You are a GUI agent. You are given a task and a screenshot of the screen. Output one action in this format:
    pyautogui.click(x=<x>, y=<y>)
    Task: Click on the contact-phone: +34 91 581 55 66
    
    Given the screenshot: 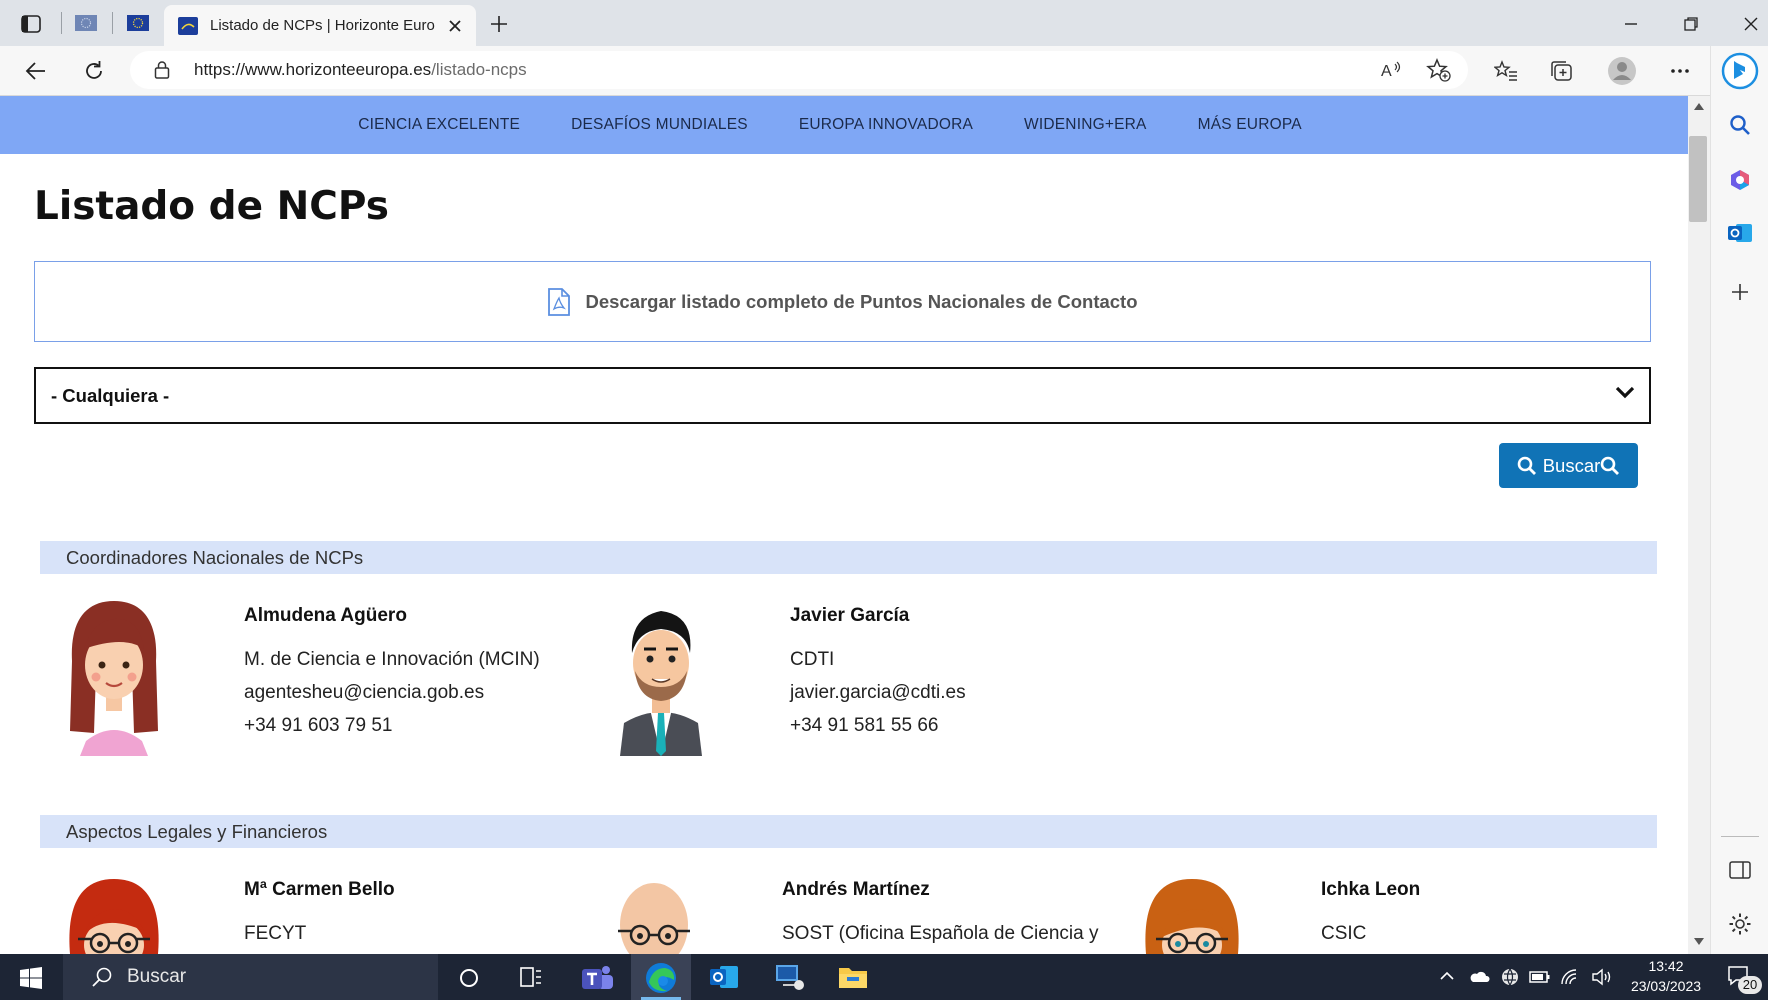 What is the action you would take?
    pyautogui.click(x=864, y=725)
    